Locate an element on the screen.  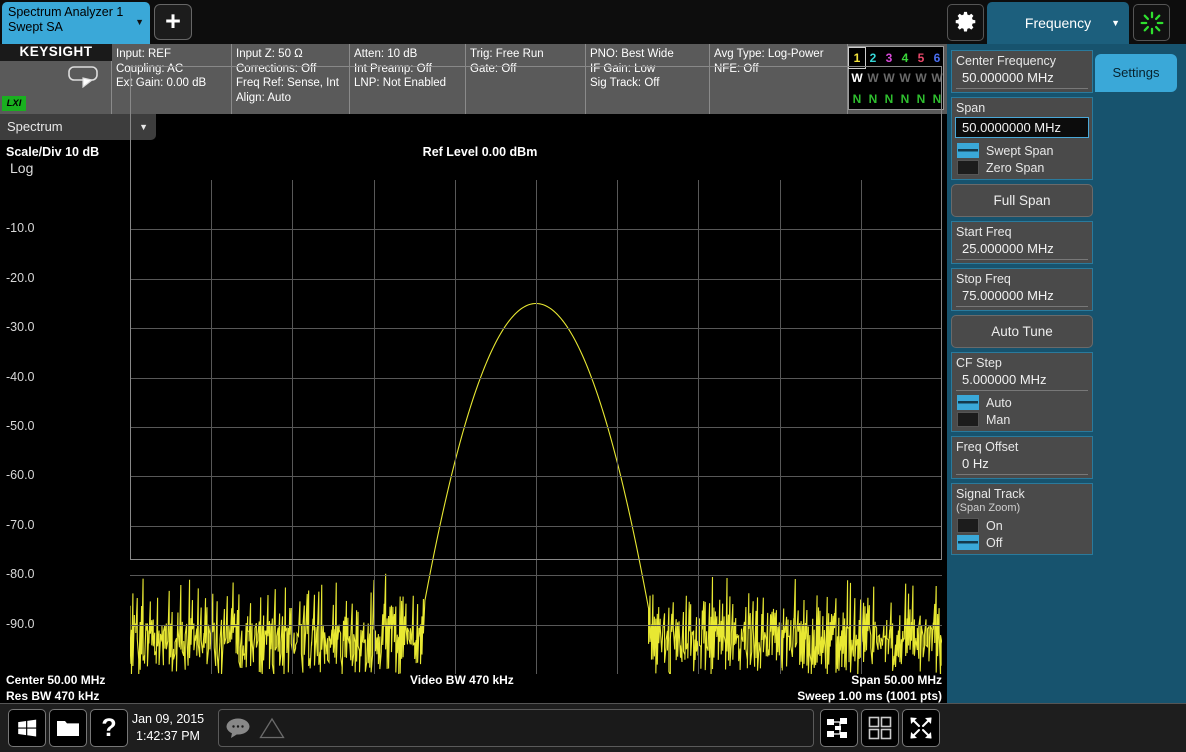
expand-button is located at coordinates (921, 728).